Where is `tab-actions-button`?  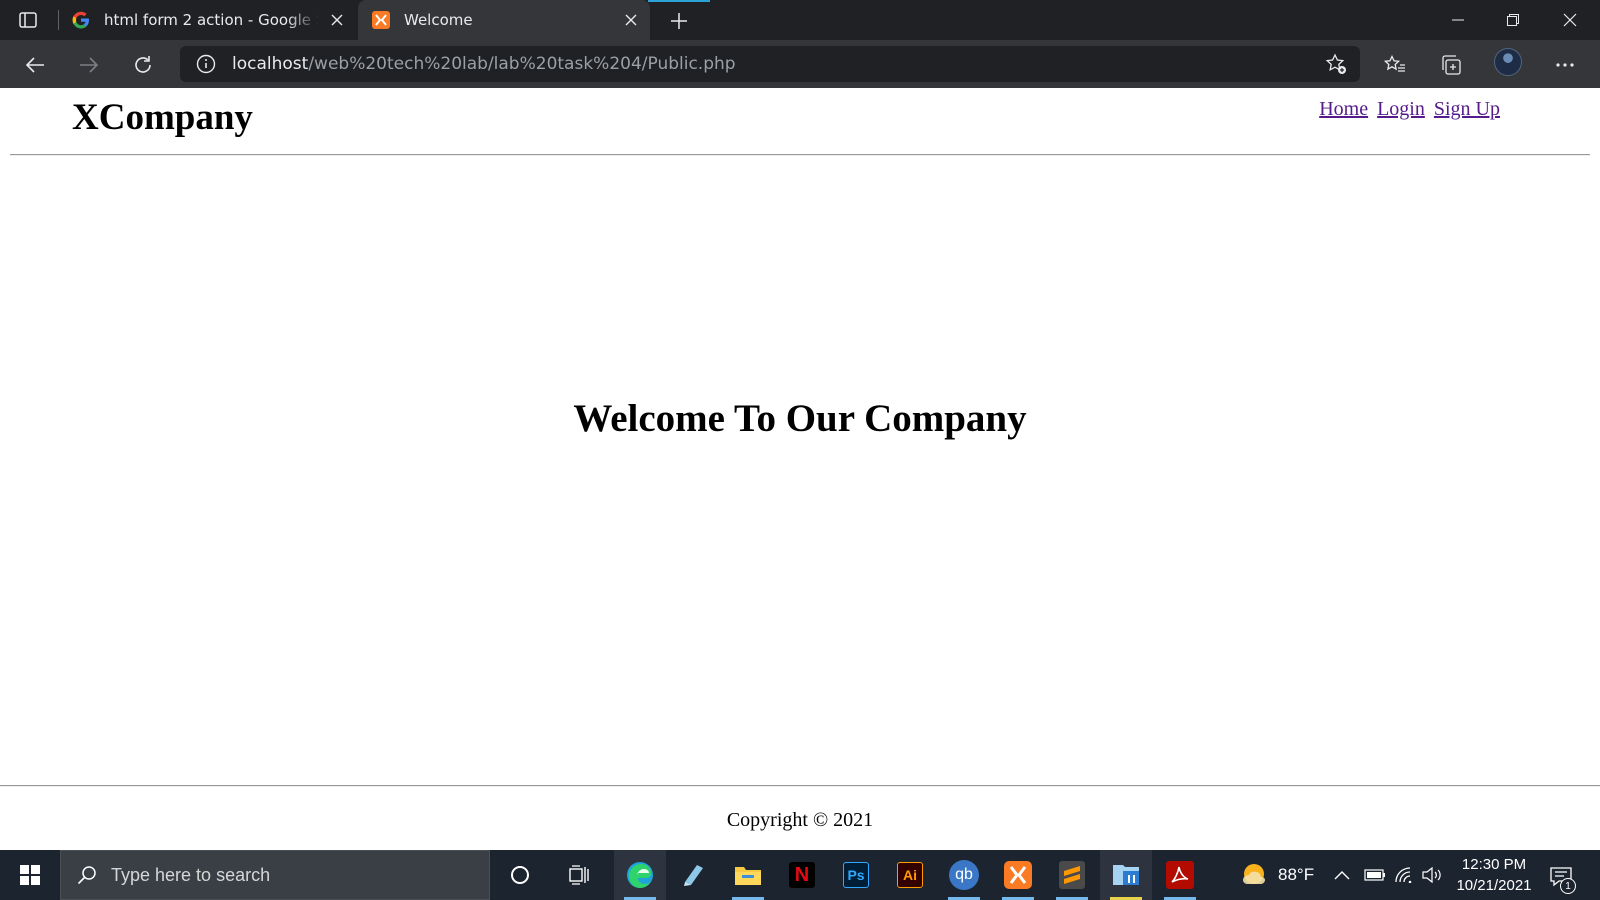 tab-actions-button is located at coordinates (28, 20).